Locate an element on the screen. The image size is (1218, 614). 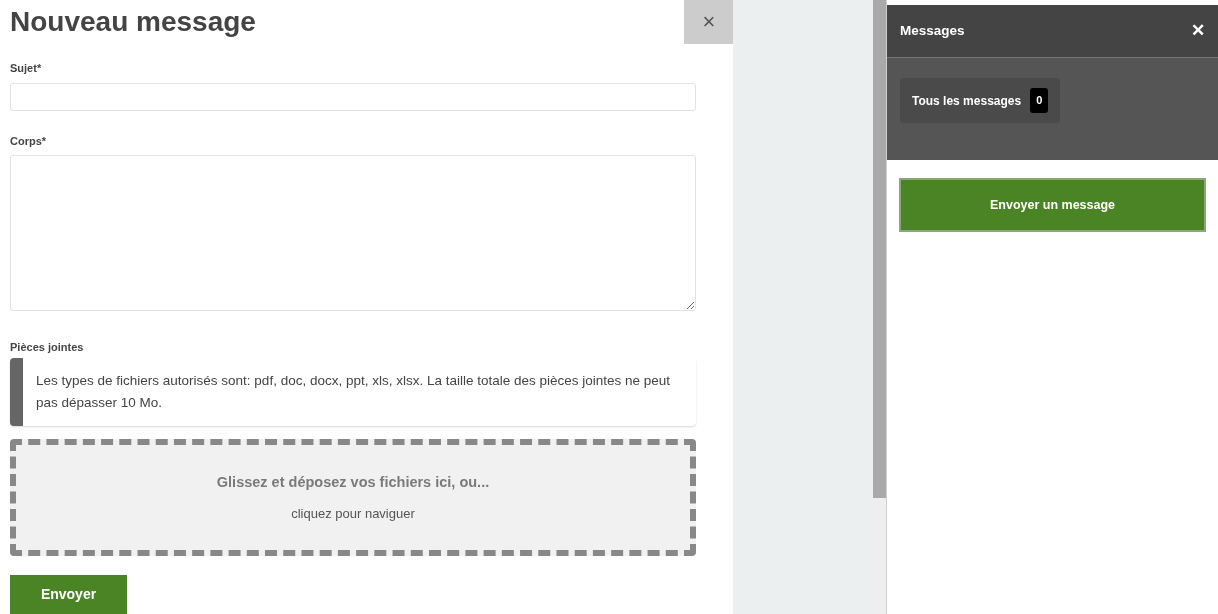
drop-zone: Glissez et déposez vos fichiers ici, ou... cliquez pour naviguer is located at coordinates (353, 498).